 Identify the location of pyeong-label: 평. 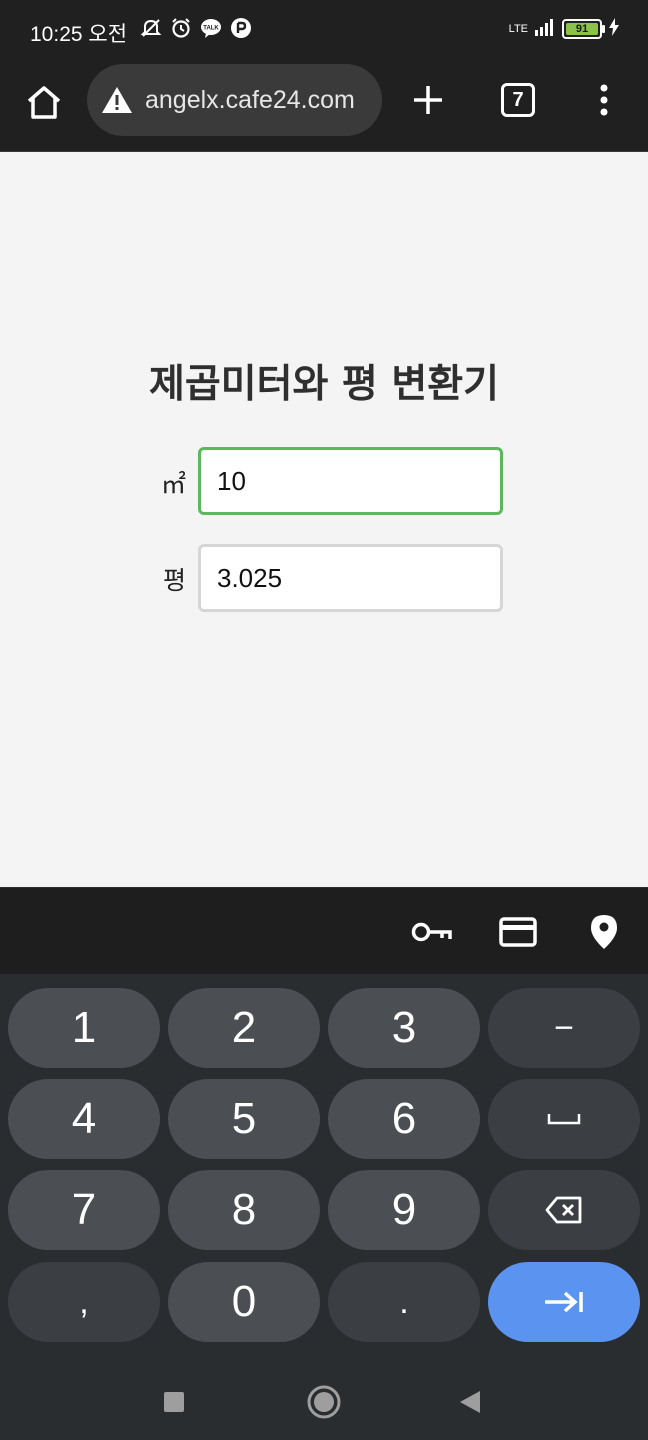
(174, 580).